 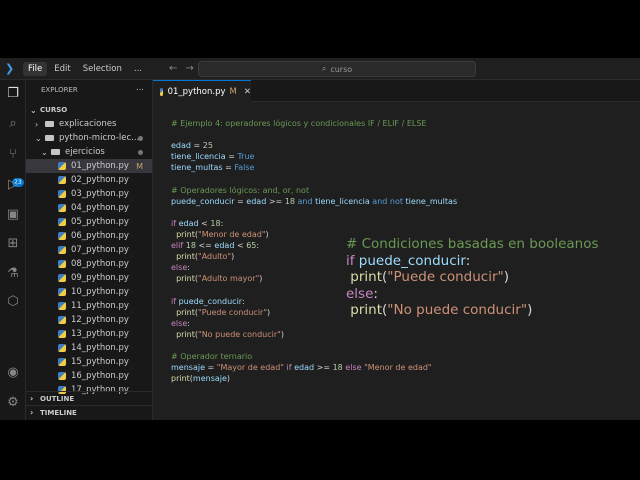 I want to click on file-label: 04_python.py, so click(x=100, y=208).